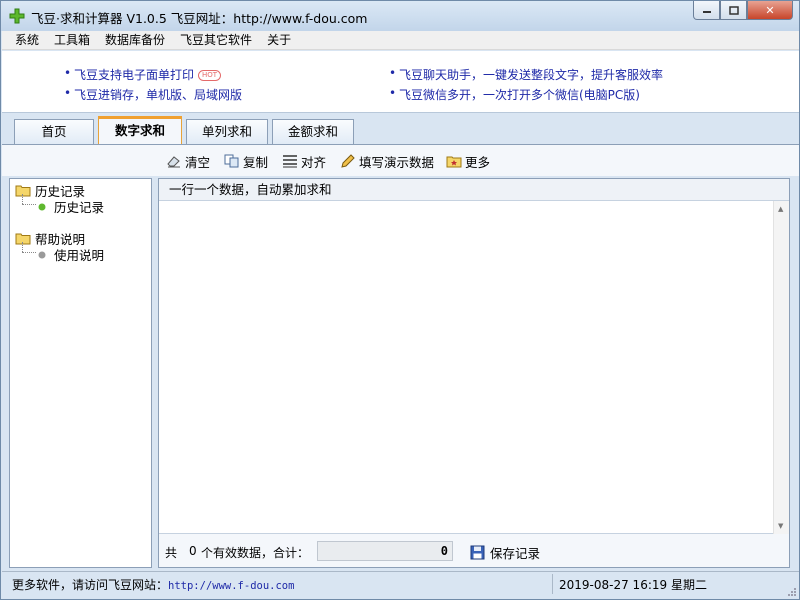  What do you see at coordinates (515, 553) in the screenshot?
I see `save-record-label: 保存记录` at bounding box center [515, 553].